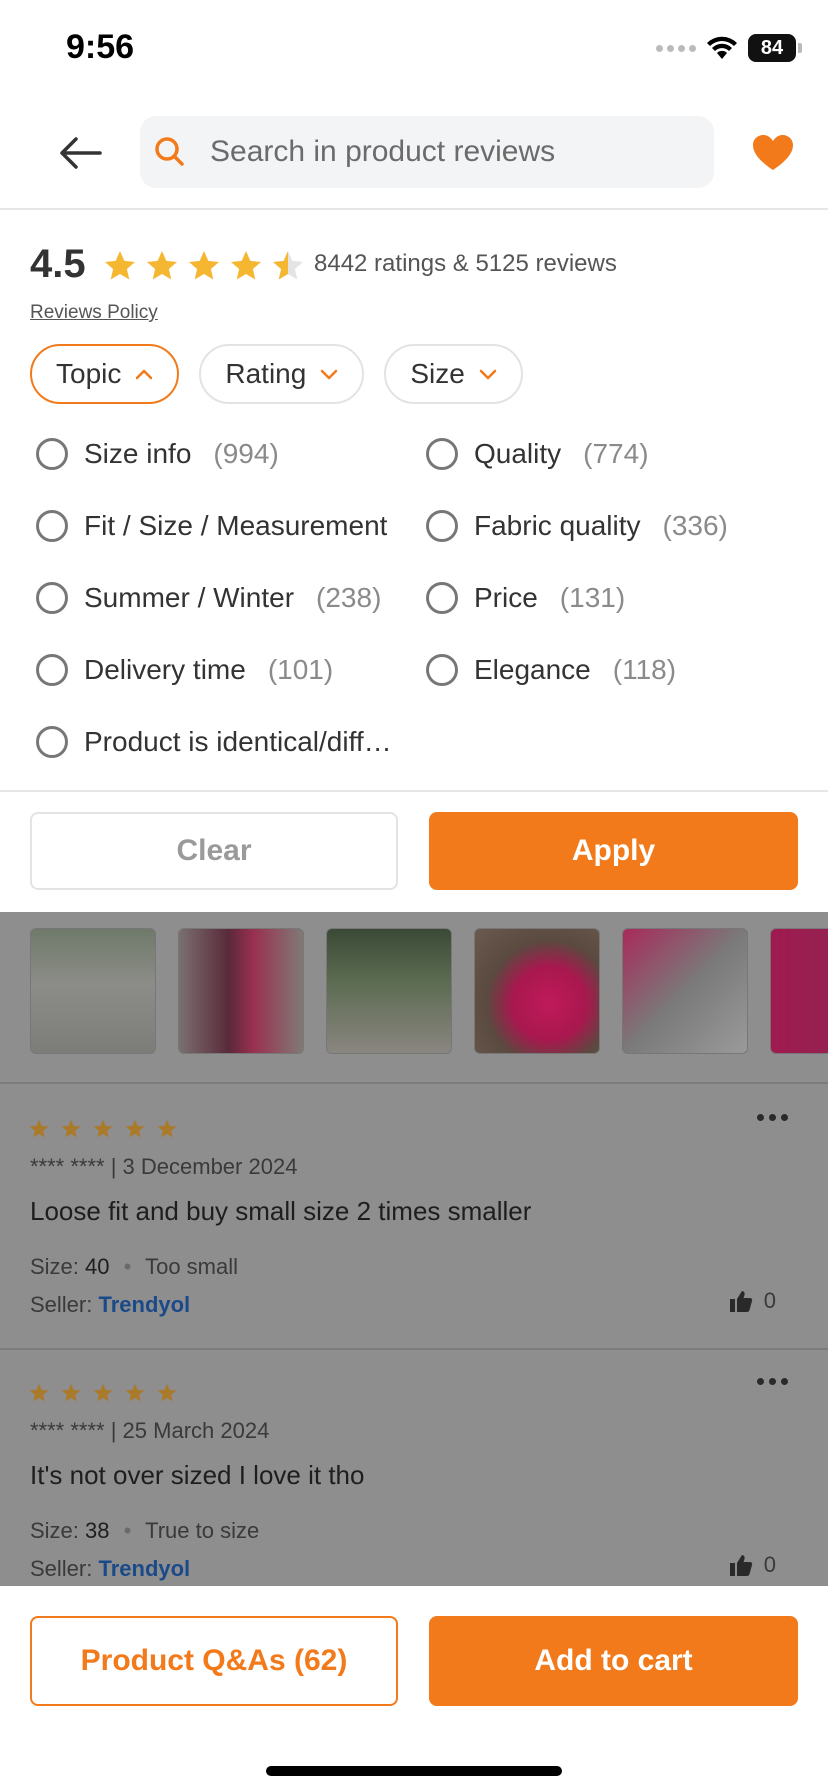 The height and width of the screenshot is (1792, 828). What do you see at coordinates (214, 851) in the screenshot?
I see `clear-button: Clear` at bounding box center [214, 851].